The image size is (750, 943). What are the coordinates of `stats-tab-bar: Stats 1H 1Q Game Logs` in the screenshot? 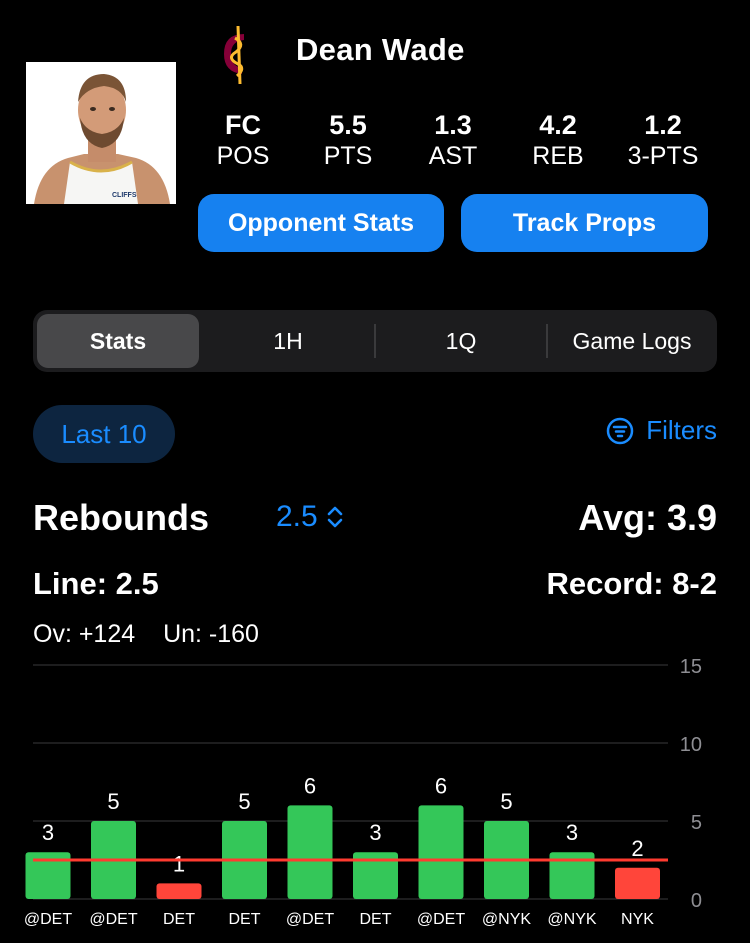 It's located at (375, 341).